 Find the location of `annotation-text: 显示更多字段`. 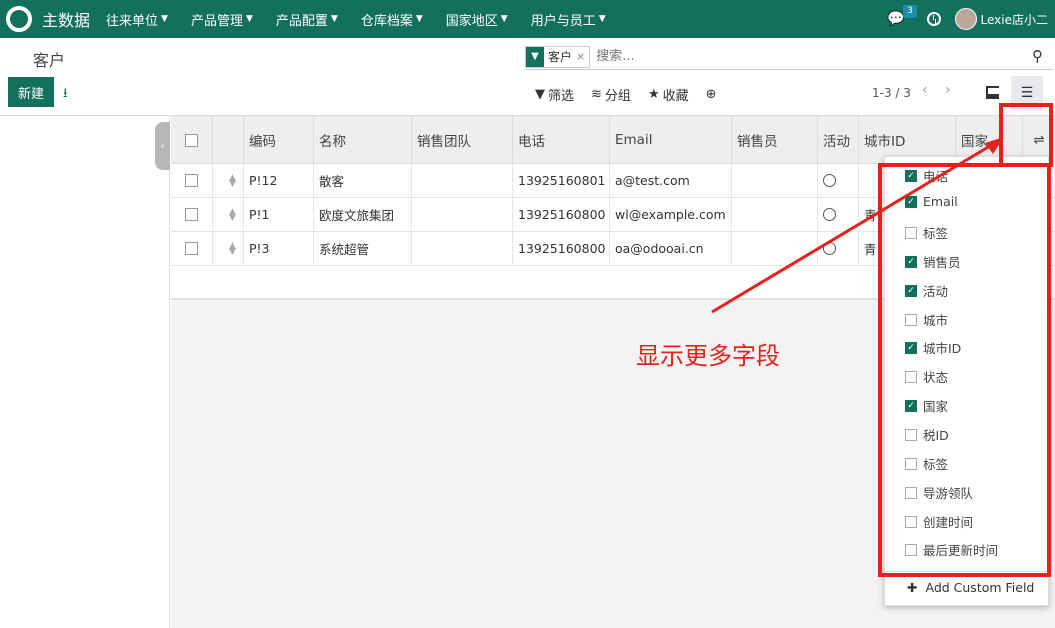

annotation-text: 显示更多字段 is located at coordinates (708, 356).